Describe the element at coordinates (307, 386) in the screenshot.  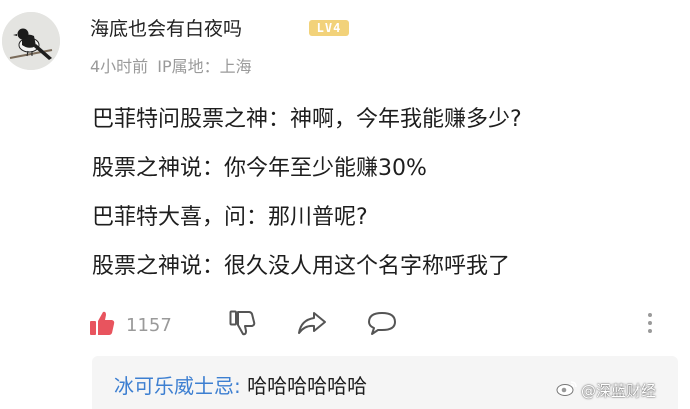
I see `reply-text: 哈哈哈哈哈哈` at that location.